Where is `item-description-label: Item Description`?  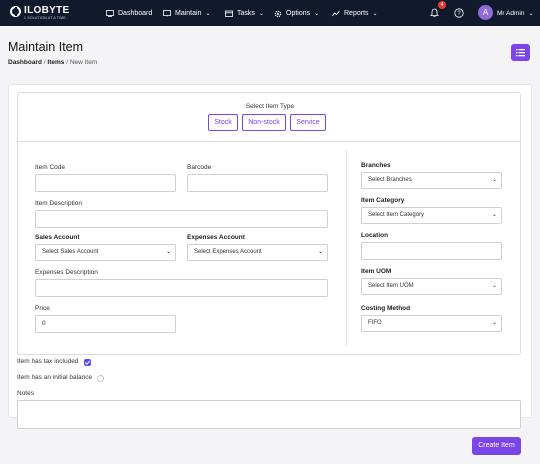
item-description-label: Item Description is located at coordinates (58, 203).